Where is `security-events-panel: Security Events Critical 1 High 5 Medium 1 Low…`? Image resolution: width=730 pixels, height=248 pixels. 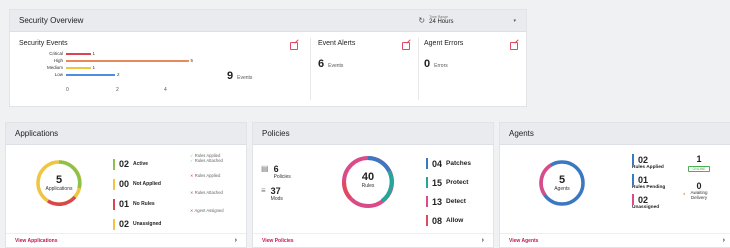
security-events-panel: Security Events Critical 1 High 5 Medium 1 Low… is located at coordinates (159, 70).